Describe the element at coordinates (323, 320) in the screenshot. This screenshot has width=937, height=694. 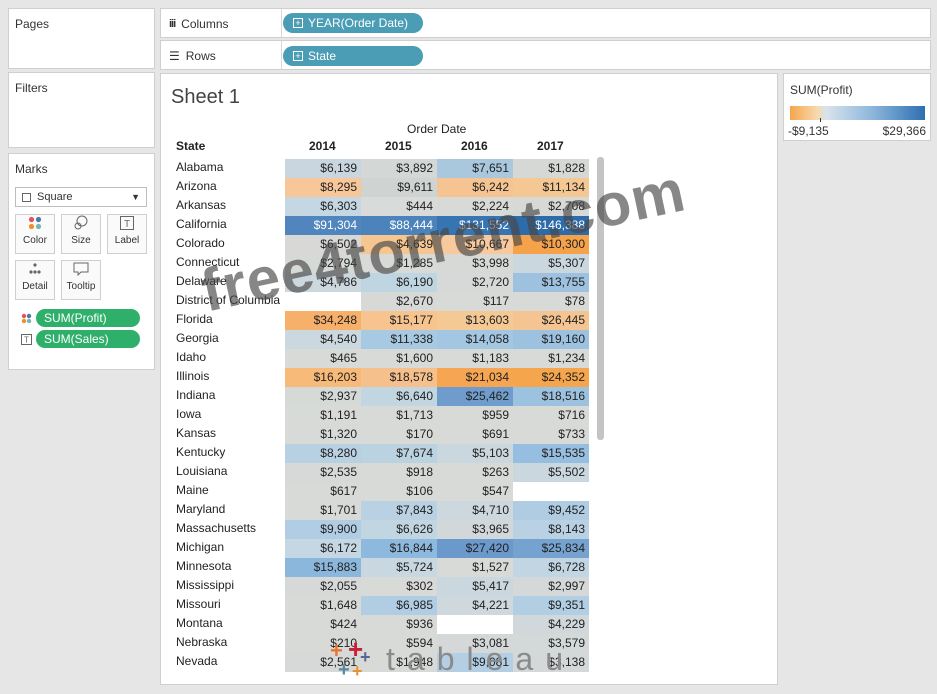
I see `table-cell: $34,248` at that location.